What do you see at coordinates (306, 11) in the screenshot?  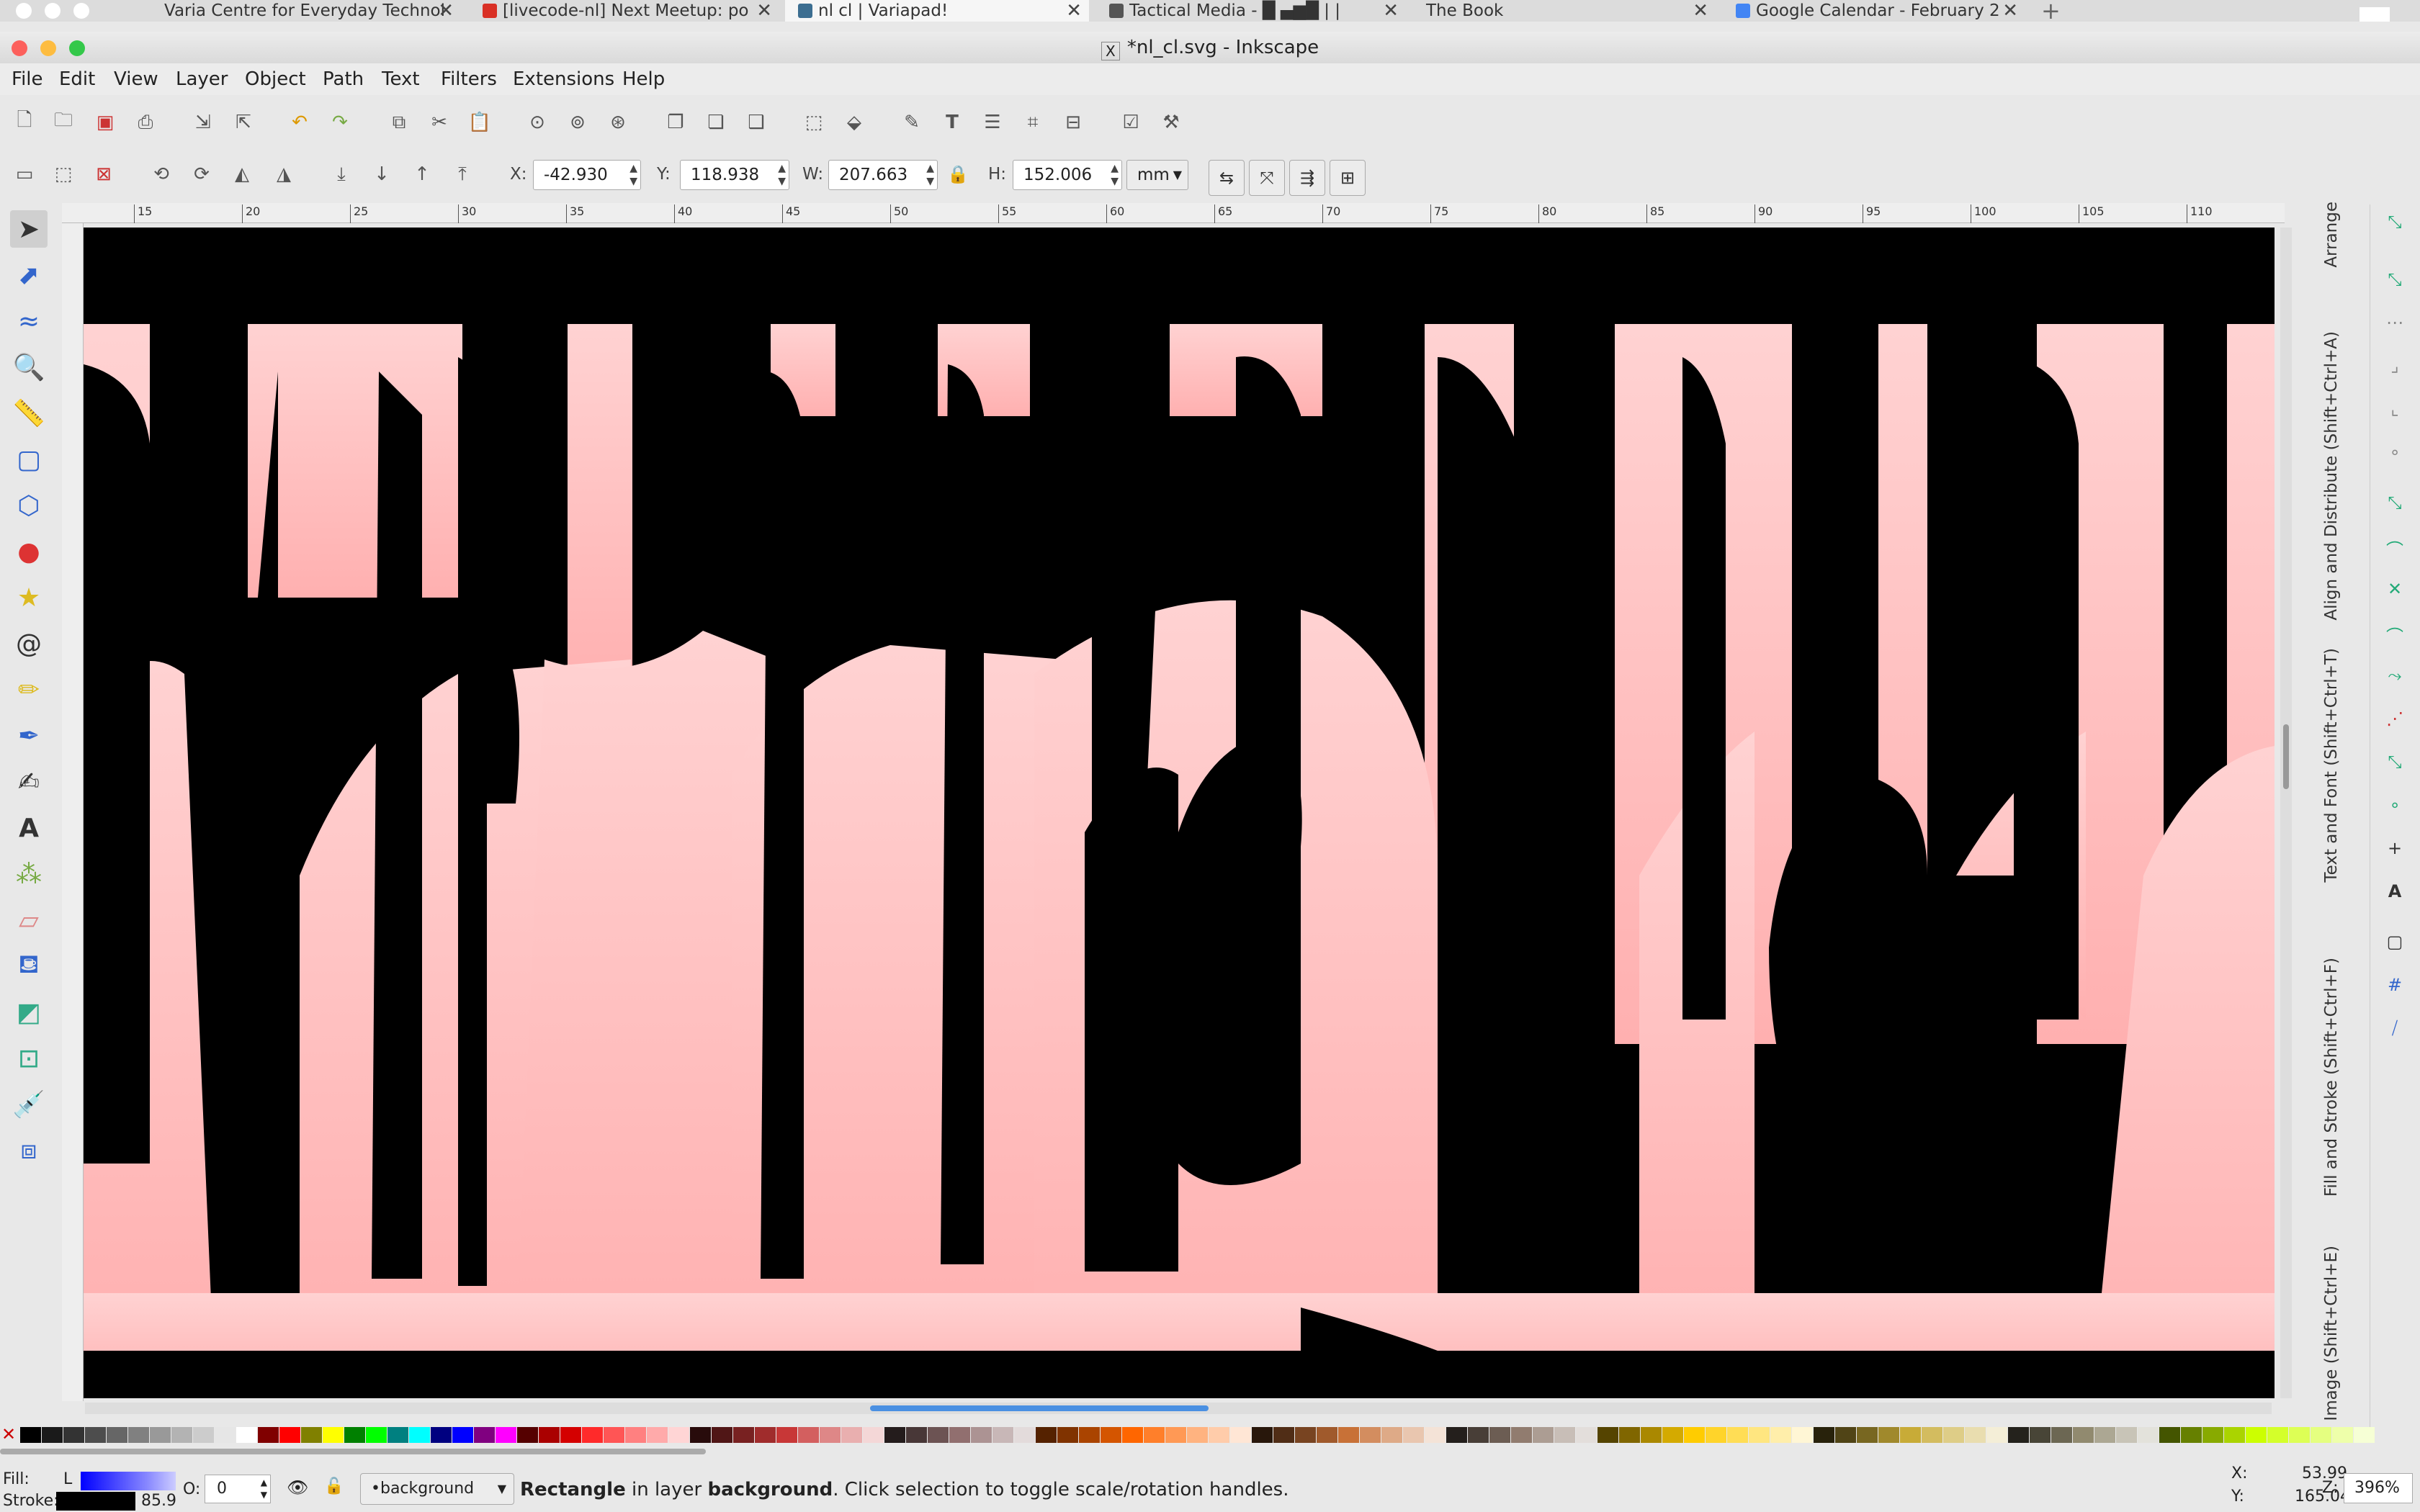 I see `browser-tab: Varia Centre for Everyday Technol ✕` at bounding box center [306, 11].